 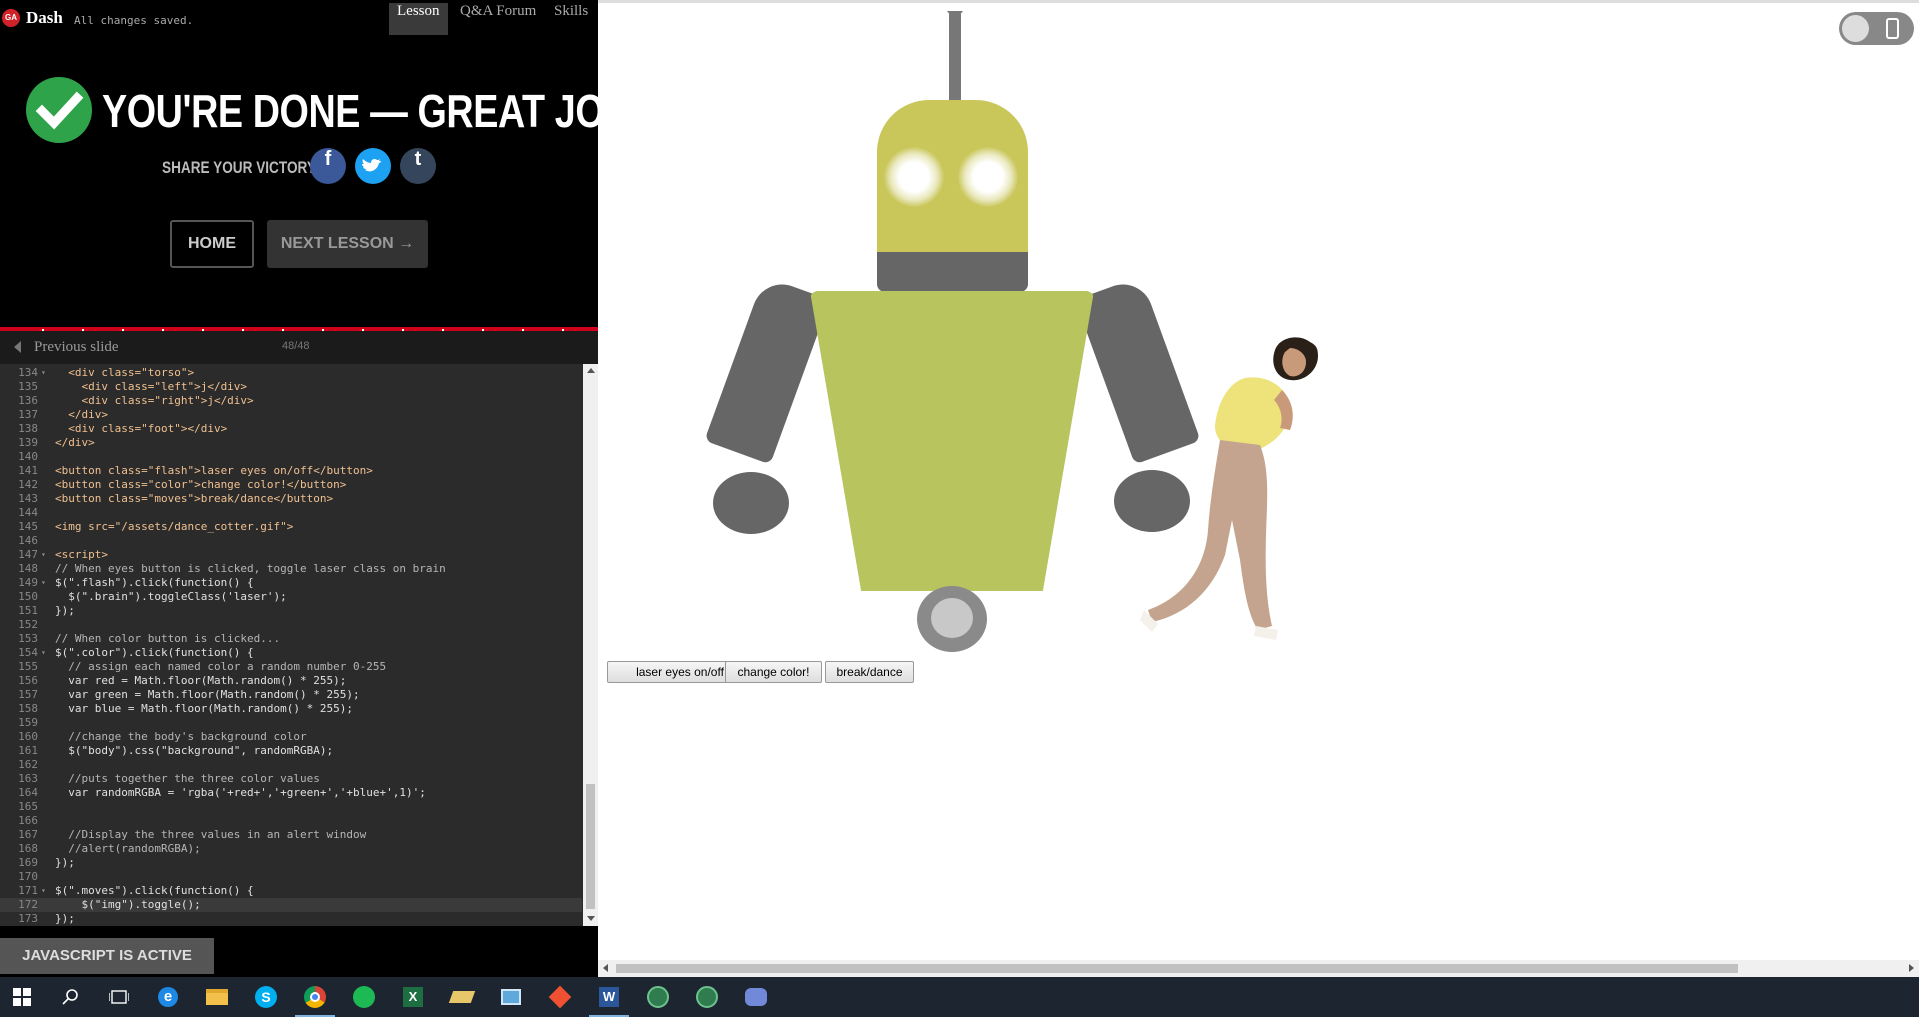 I want to click on code-line: 159, so click(x=291, y=723).